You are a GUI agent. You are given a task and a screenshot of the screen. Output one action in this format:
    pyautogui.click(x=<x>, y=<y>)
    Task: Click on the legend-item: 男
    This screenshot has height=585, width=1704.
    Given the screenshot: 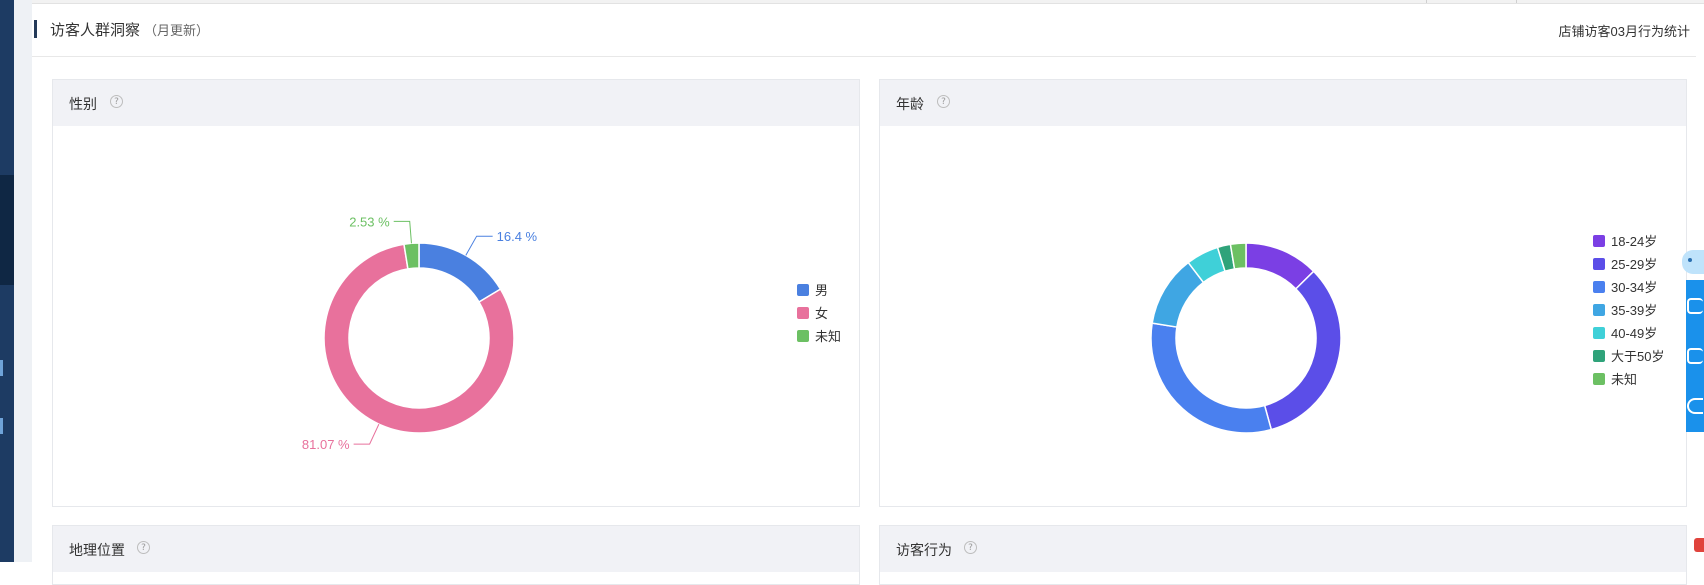 What is the action you would take?
    pyautogui.click(x=819, y=289)
    